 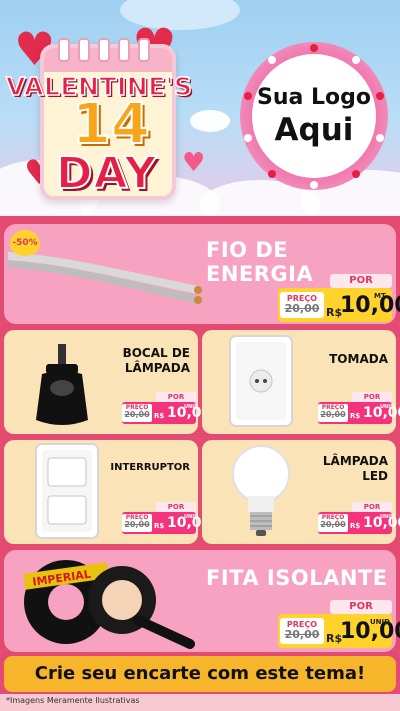 I want to click on disclaimer-text: *Imagens Meramente Ilustrativas, so click(x=73, y=700).